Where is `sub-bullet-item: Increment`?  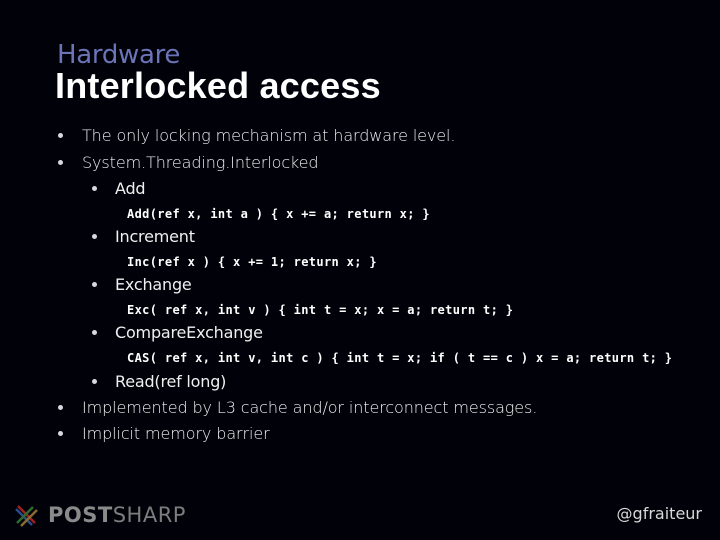
sub-bullet-item: Increment is located at coordinates (155, 236).